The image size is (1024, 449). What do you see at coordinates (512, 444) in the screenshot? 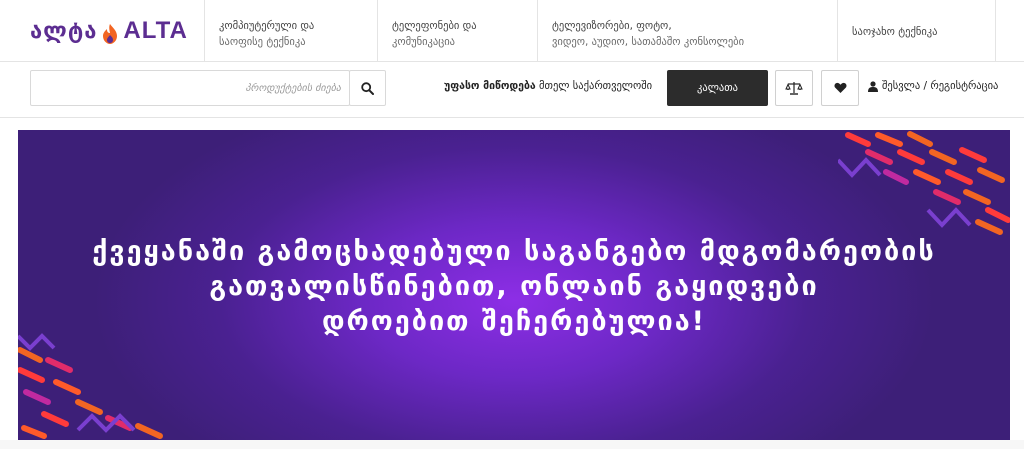
I see `page-bottom-strip` at bounding box center [512, 444].